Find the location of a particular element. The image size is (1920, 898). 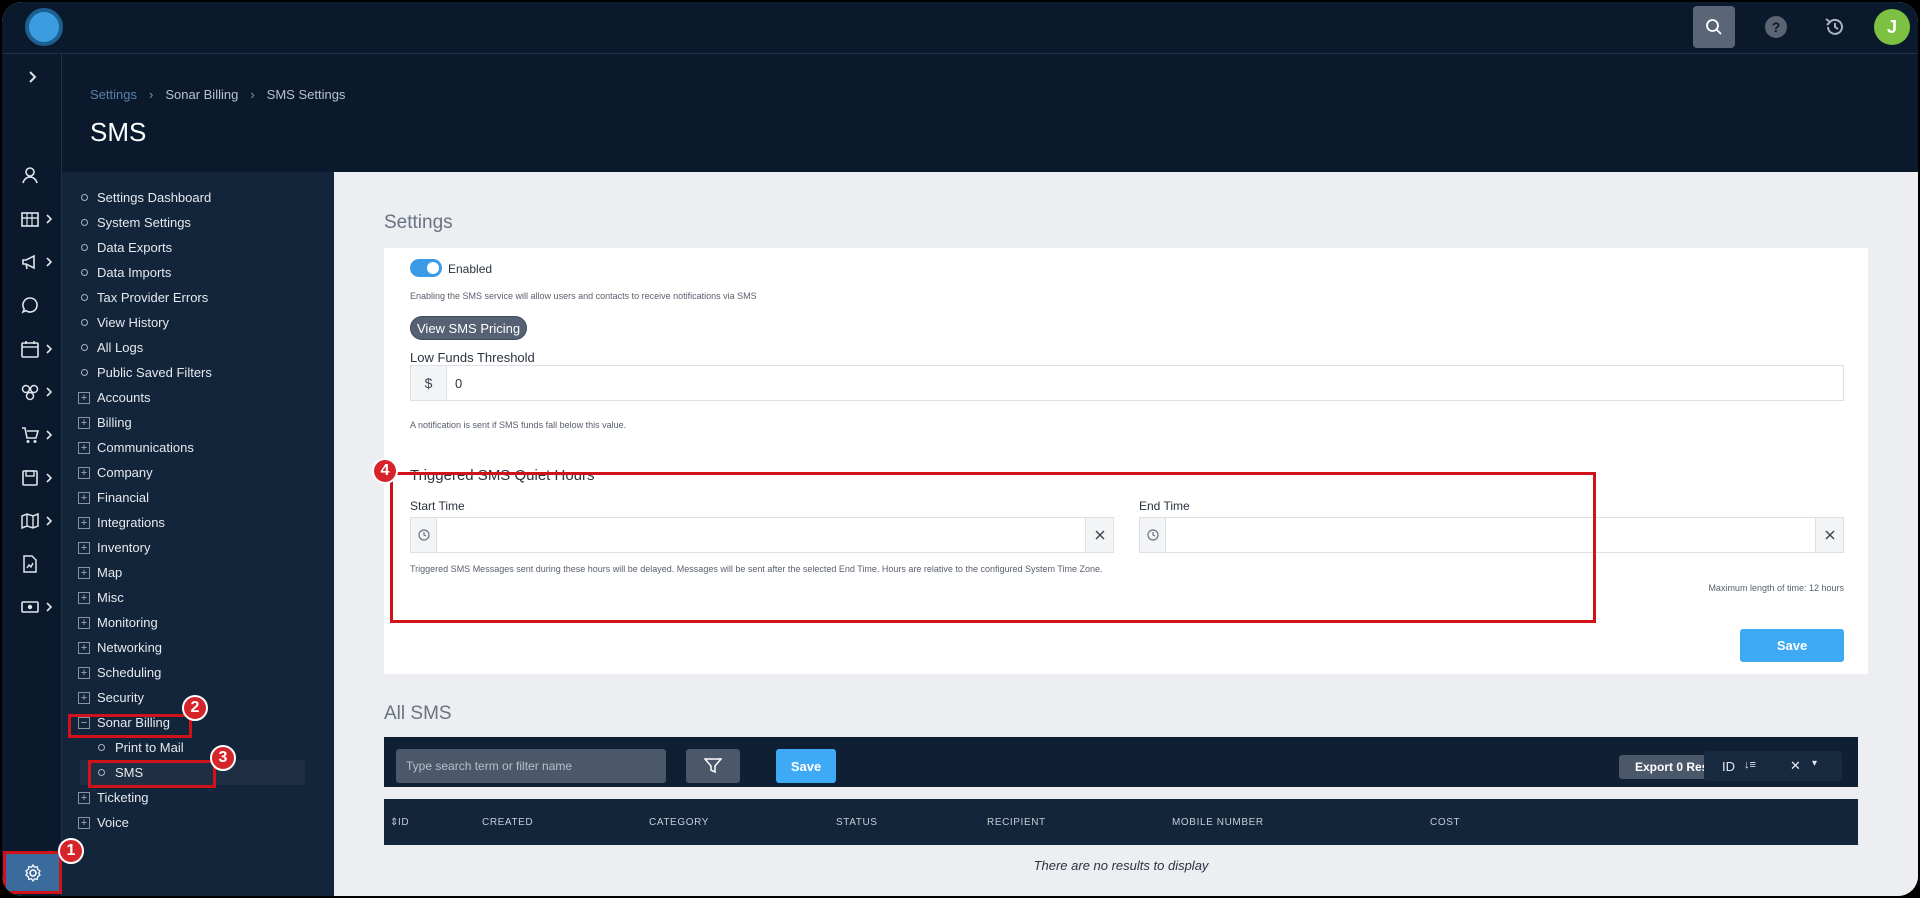

rail-reports is located at coordinates (32, 564).